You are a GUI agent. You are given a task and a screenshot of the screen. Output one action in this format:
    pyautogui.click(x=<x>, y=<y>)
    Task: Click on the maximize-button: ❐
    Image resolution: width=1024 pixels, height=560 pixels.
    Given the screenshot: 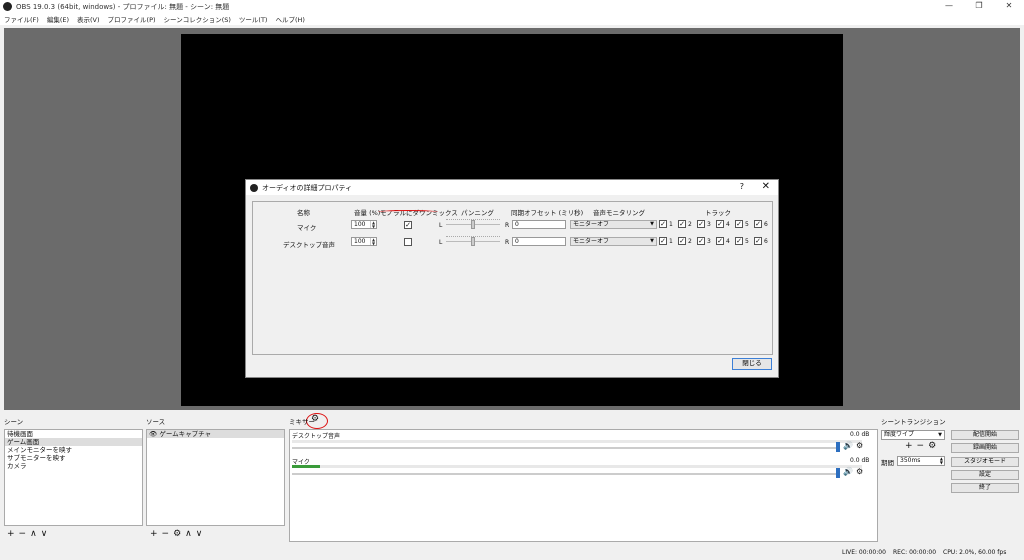 What is the action you would take?
    pyautogui.click(x=979, y=6)
    